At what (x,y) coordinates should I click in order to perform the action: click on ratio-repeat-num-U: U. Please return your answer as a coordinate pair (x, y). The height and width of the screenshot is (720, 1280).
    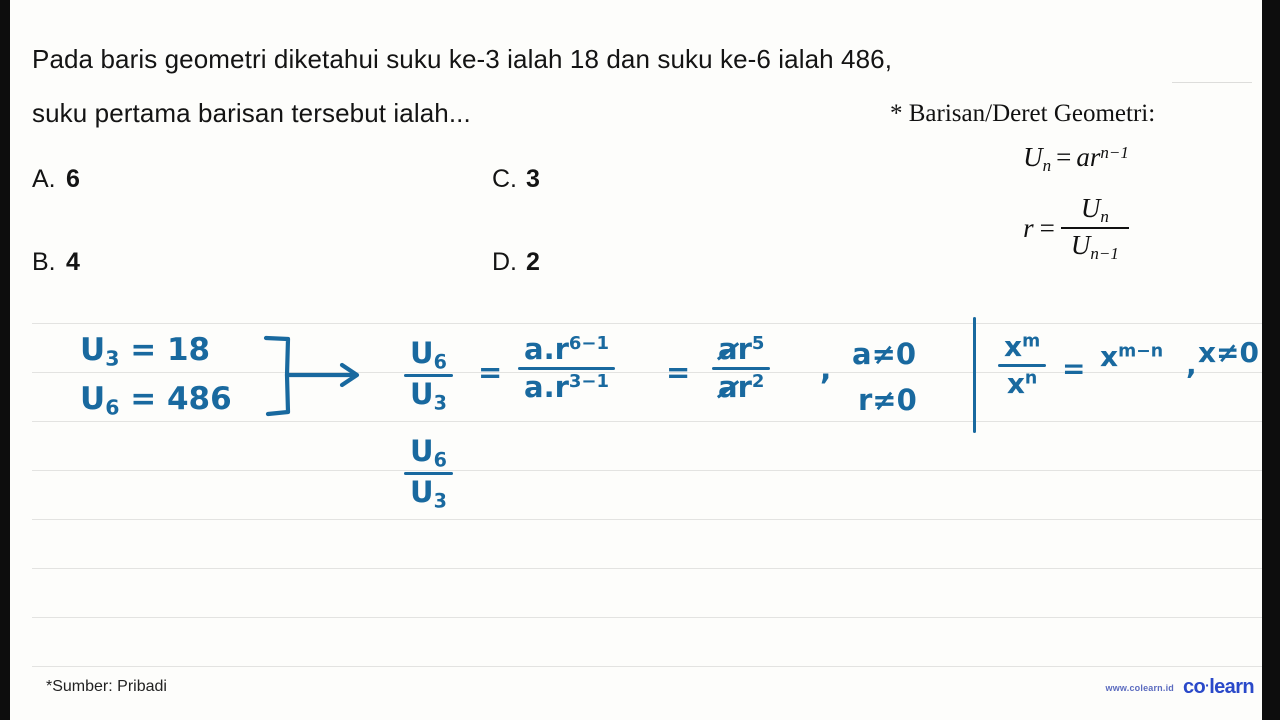
    Looking at the image, I should click on (422, 451).